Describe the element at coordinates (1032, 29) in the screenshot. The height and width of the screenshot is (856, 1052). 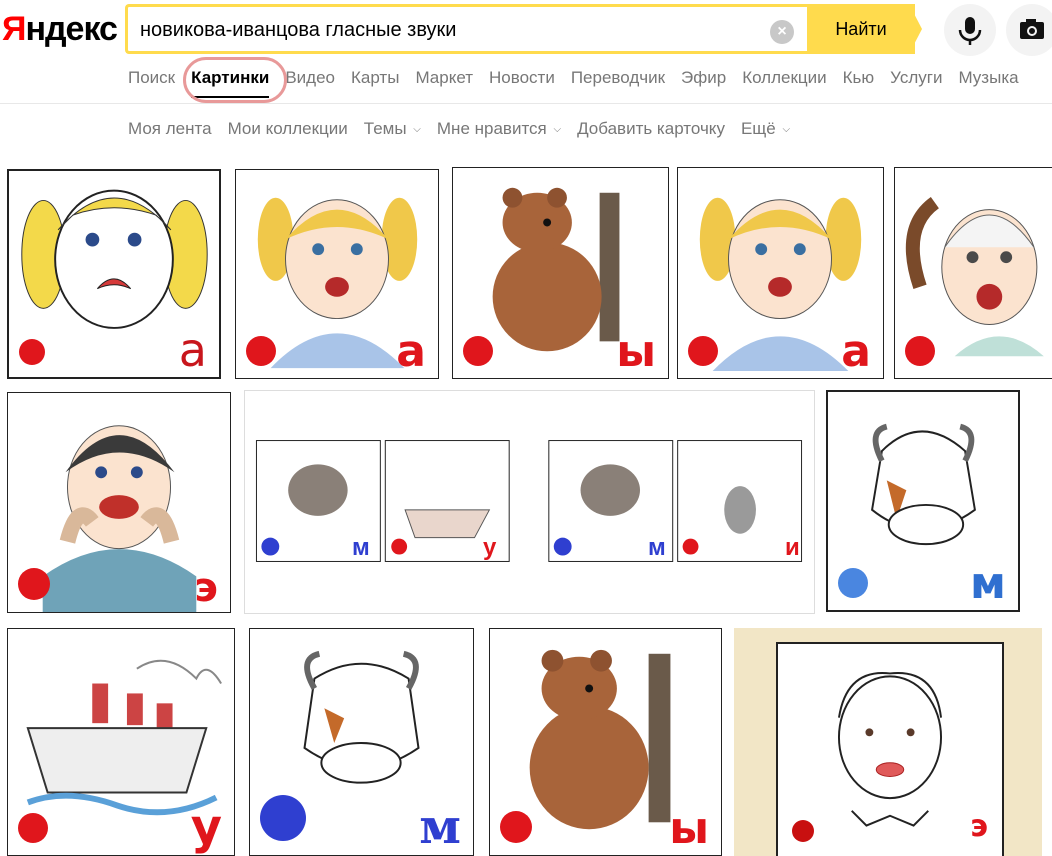
I see `camera-icon` at that location.